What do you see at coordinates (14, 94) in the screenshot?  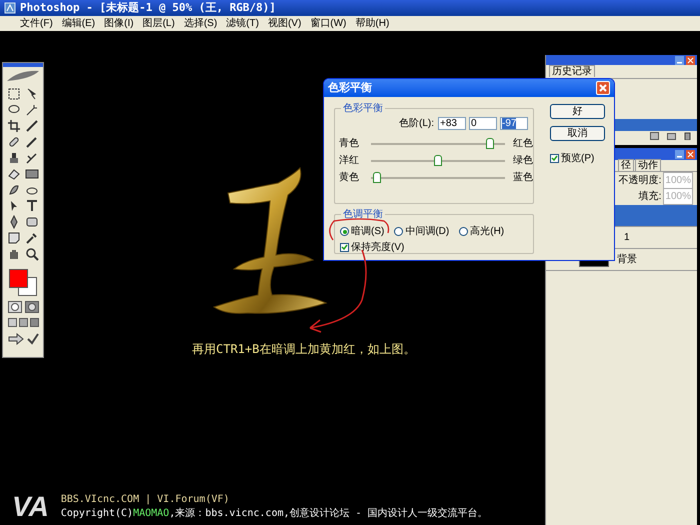 I see `marquee-icon` at bounding box center [14, 94].